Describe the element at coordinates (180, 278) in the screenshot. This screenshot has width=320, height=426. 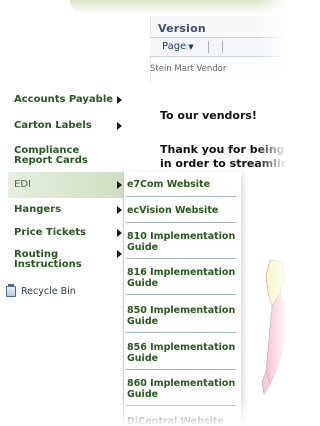
I see `submenu-item-816-guide: 816 Implementation Guide` at that location.